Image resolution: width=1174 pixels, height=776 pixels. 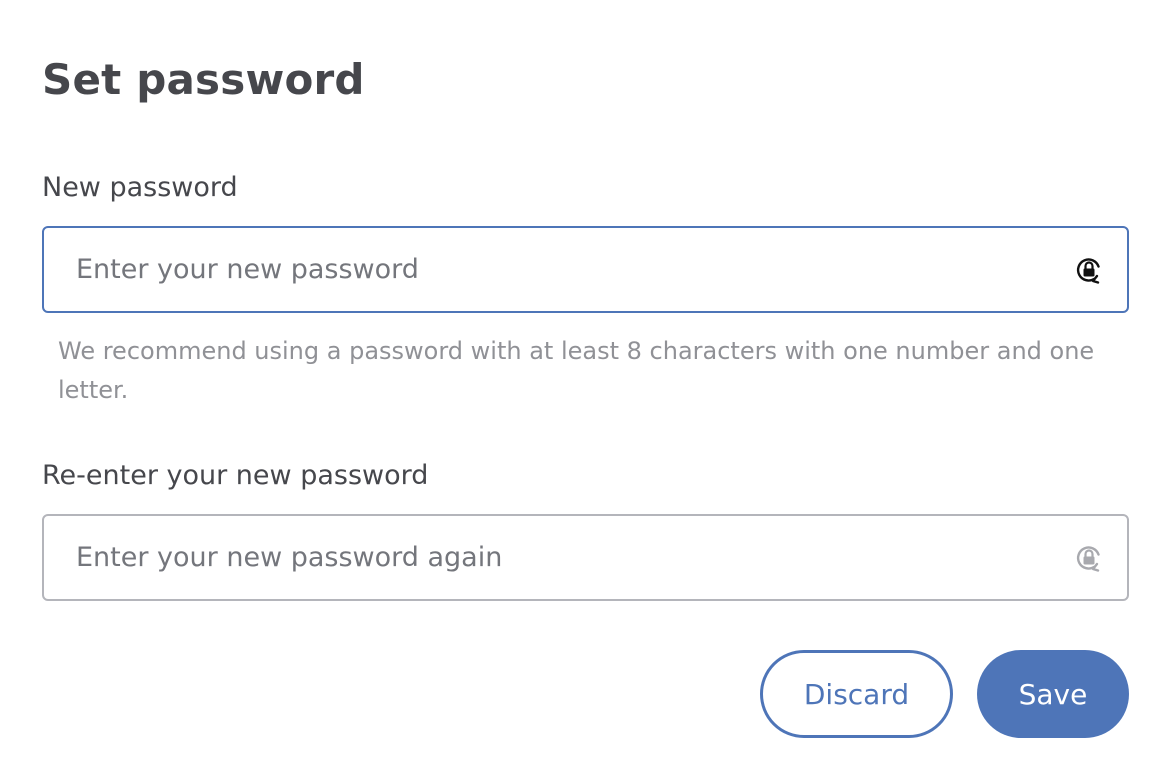 What do you see at coordinates (140, 187) in the screenshot?
I see `new-password-label: New password` at bounding box center [140, 187].